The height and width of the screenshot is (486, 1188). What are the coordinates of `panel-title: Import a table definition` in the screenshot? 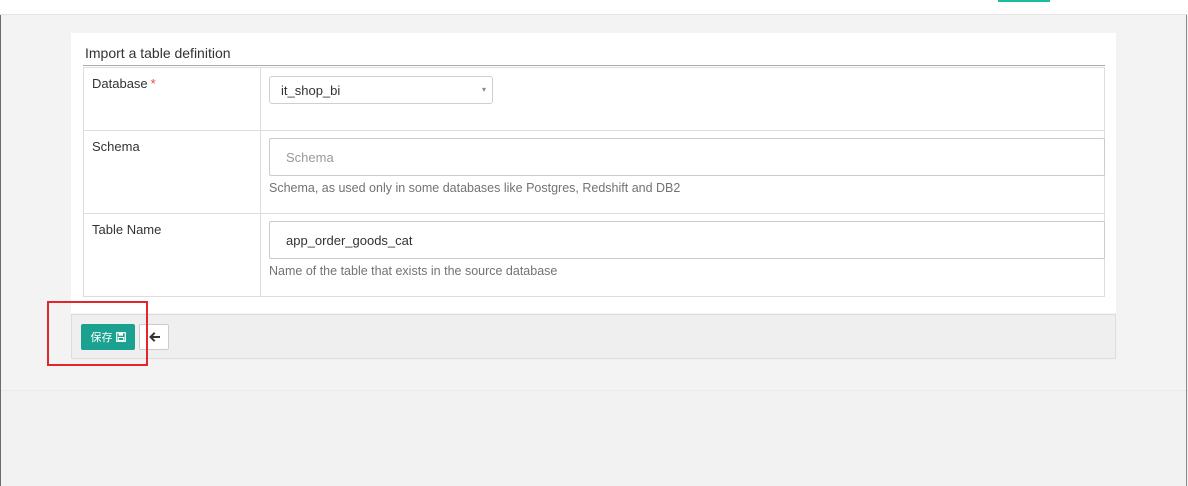 It's located at (158, 53).